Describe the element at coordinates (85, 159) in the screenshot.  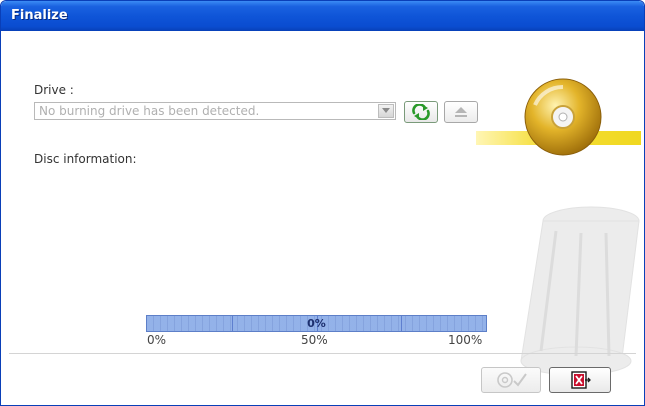
I see `disc-information-label: Disc information:` at that location.